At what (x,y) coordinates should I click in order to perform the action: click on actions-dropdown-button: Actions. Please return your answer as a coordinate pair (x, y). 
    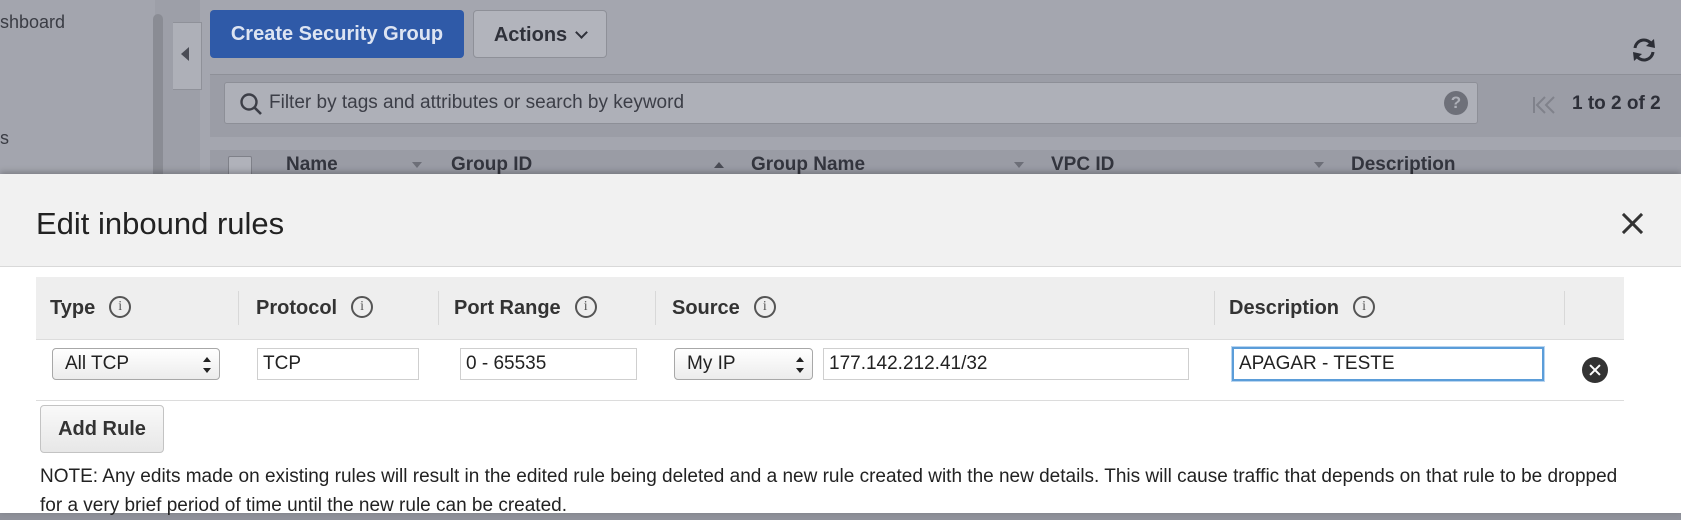
    Looking at the image, I should click on (540, 34).